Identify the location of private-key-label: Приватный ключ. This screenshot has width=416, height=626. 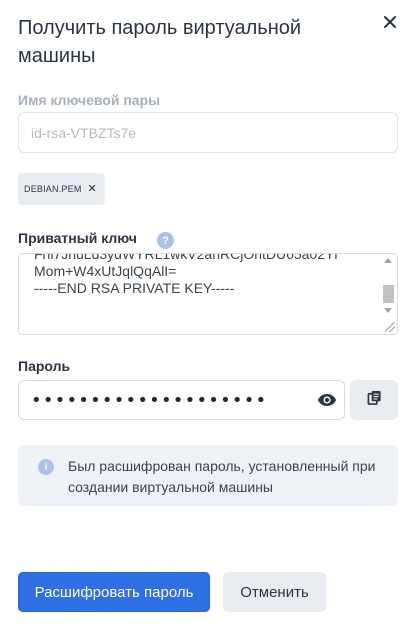
(77, 238).